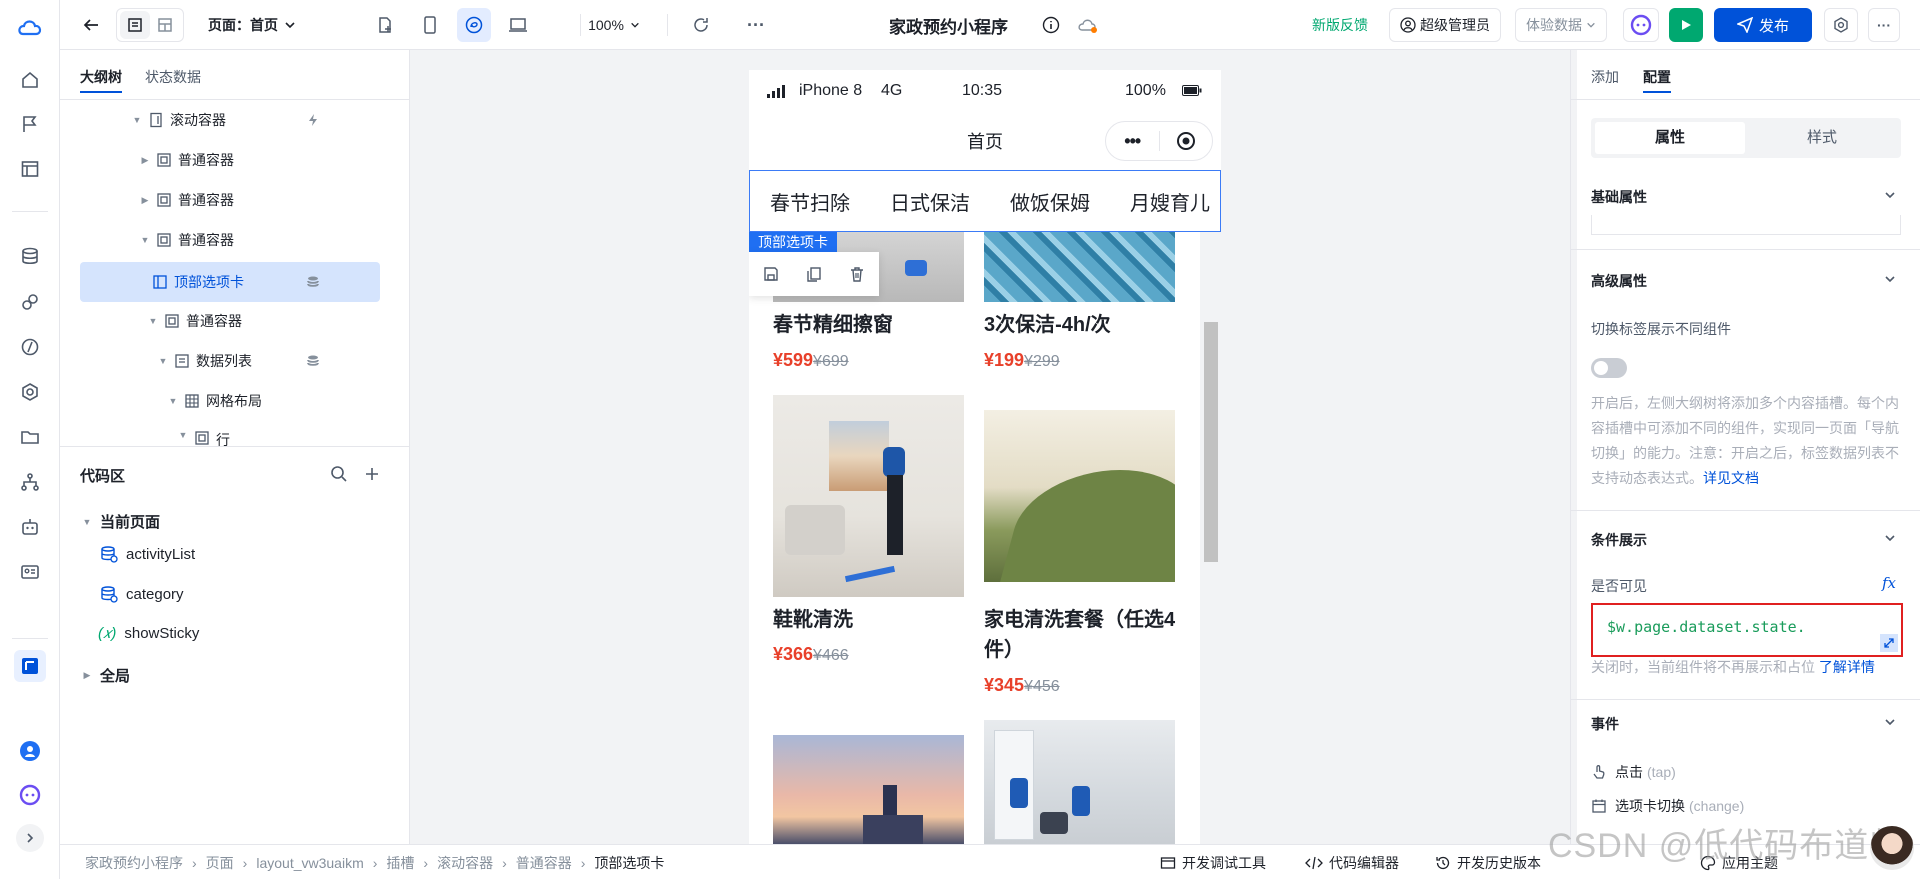 Image resolution: width=1920 pixels, height=879 pixels. Describe the element at coordinates (771, 274) in the screenshot. I see `save-icon` at that location.